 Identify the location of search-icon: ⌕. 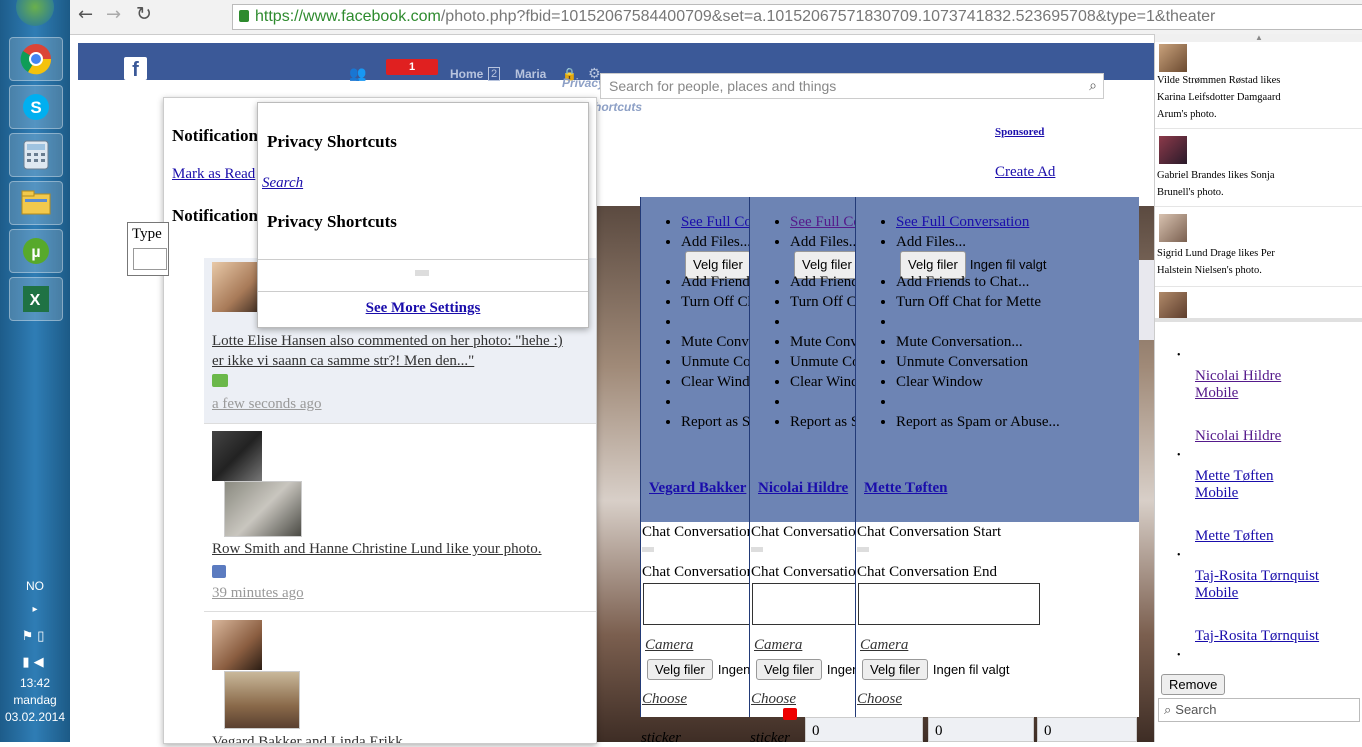
(1093, 86).